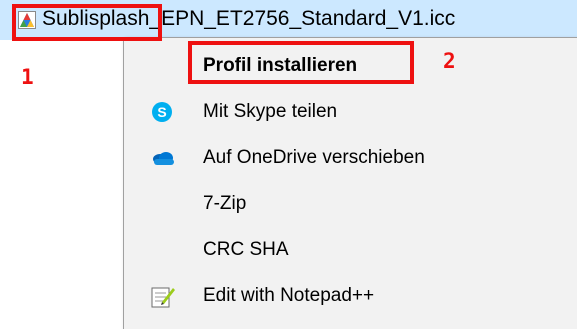 This screenshot has height=329, width=577. I want to click on menu-item-label: CRC SHA, so click(246, 249).